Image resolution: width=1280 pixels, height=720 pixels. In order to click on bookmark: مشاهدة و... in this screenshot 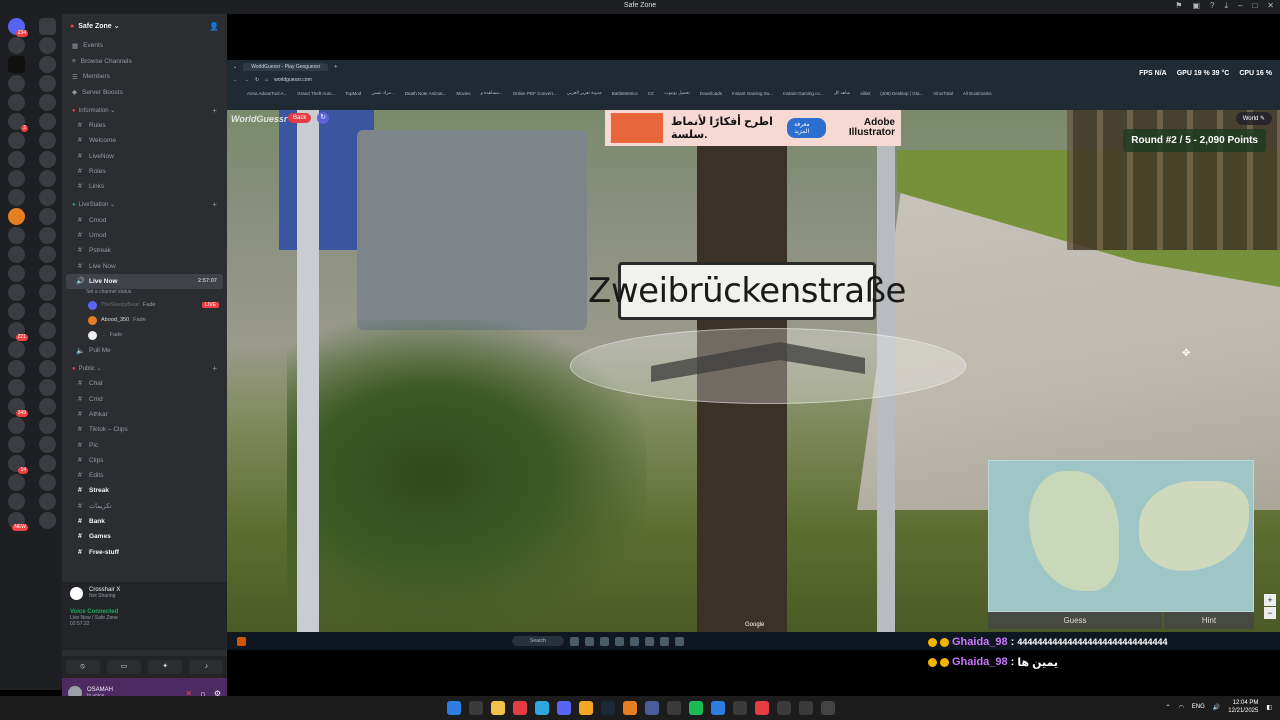, I will do `click(492, 93)`.